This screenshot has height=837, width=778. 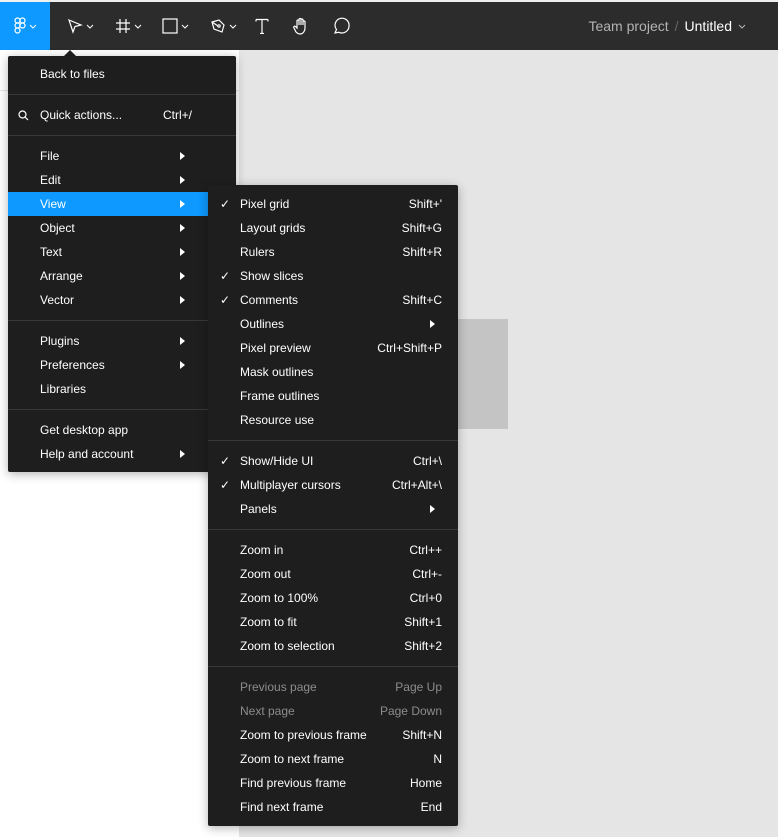 What do you see at coordinates (333, 598) in the screenshot?
I see `menu-item-zoom-to-100: Zoom to 100% Ctrl+0` at bounding box center [333, 598].